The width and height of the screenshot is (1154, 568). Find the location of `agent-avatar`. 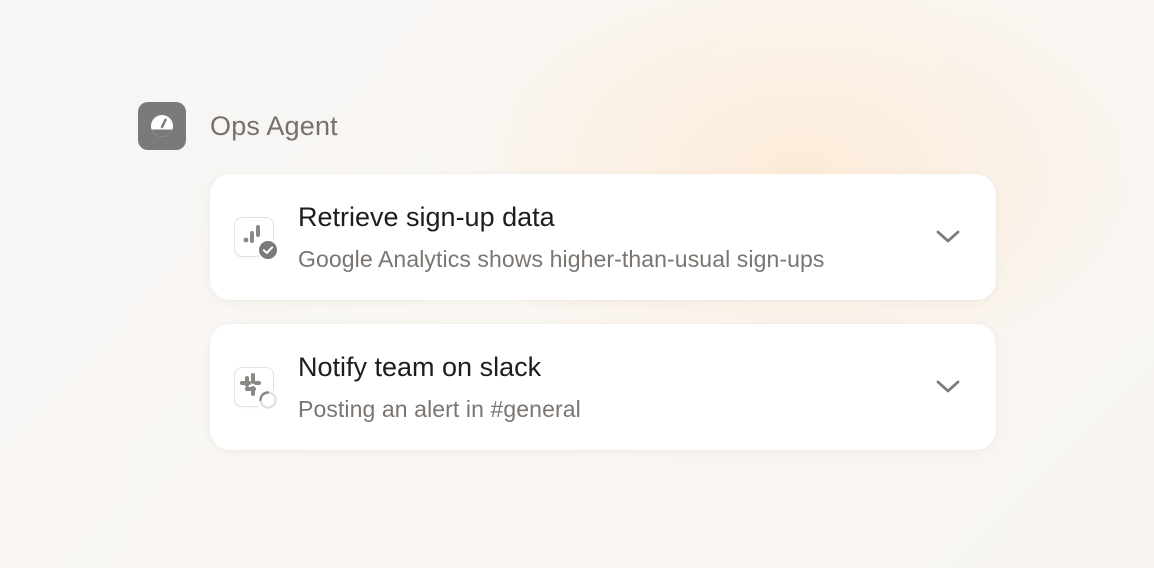

agent-avatar is located at coordinates (162, 126).